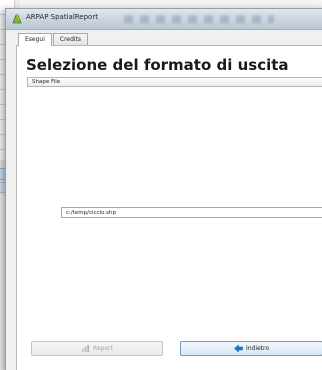 Image resolution: width=322 pixels, height=370 pixels. I want to click on report-button-label: Report, so click(103, 348).